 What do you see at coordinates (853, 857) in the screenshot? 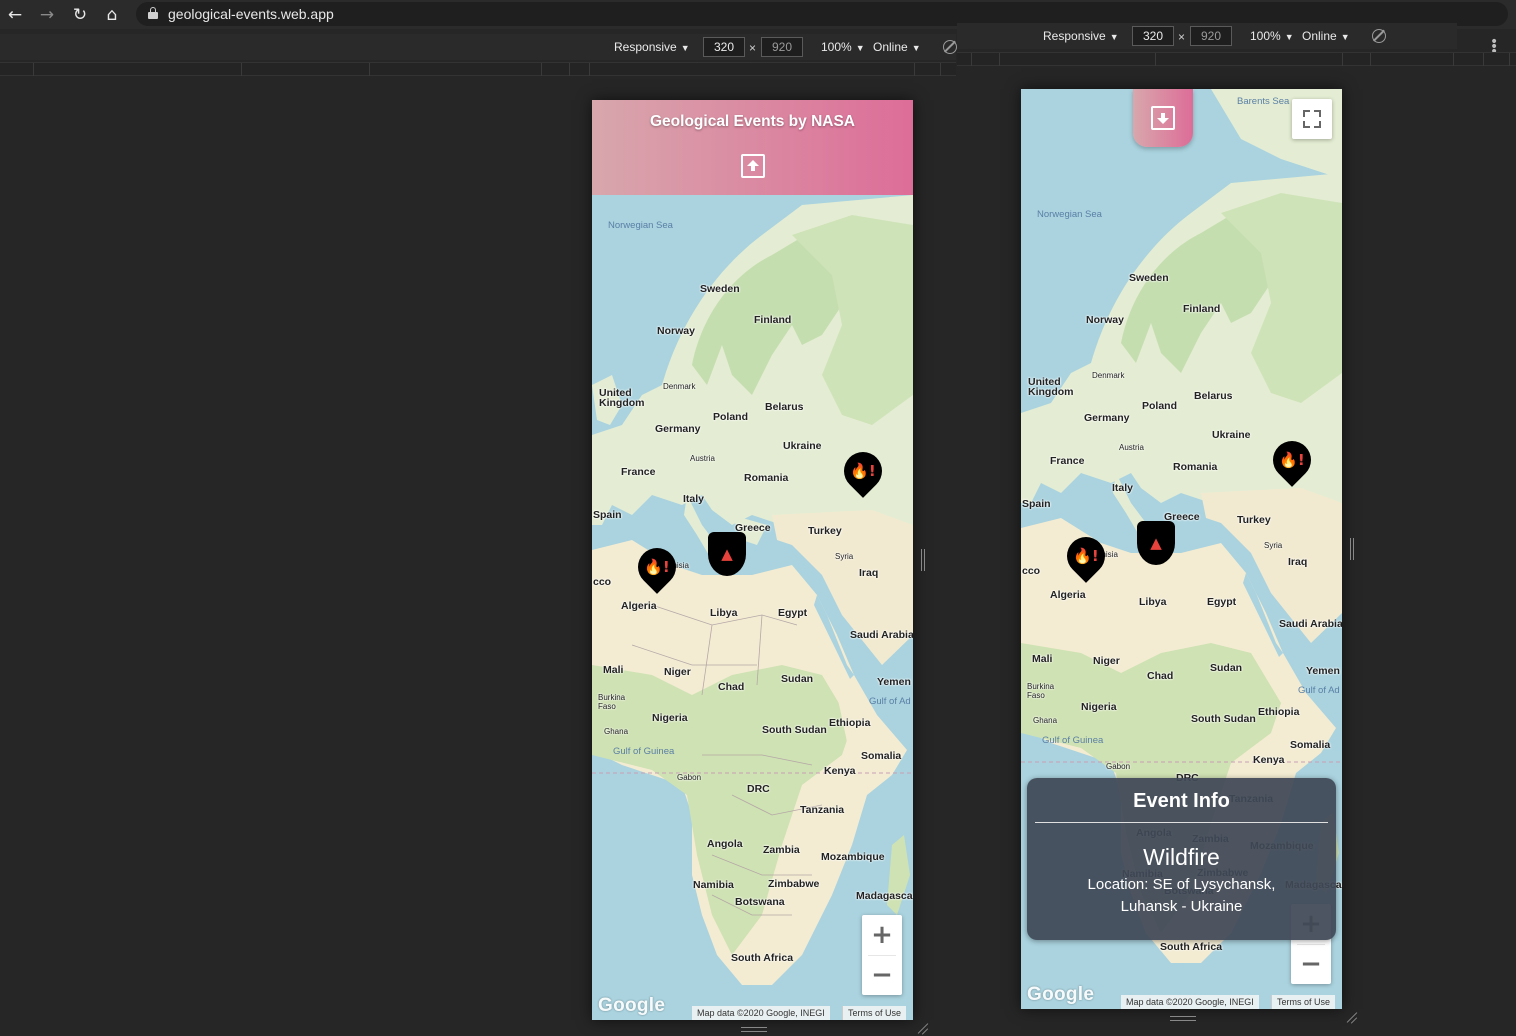
I see `map-label: Mozambique` at bounding box center [853, 857].